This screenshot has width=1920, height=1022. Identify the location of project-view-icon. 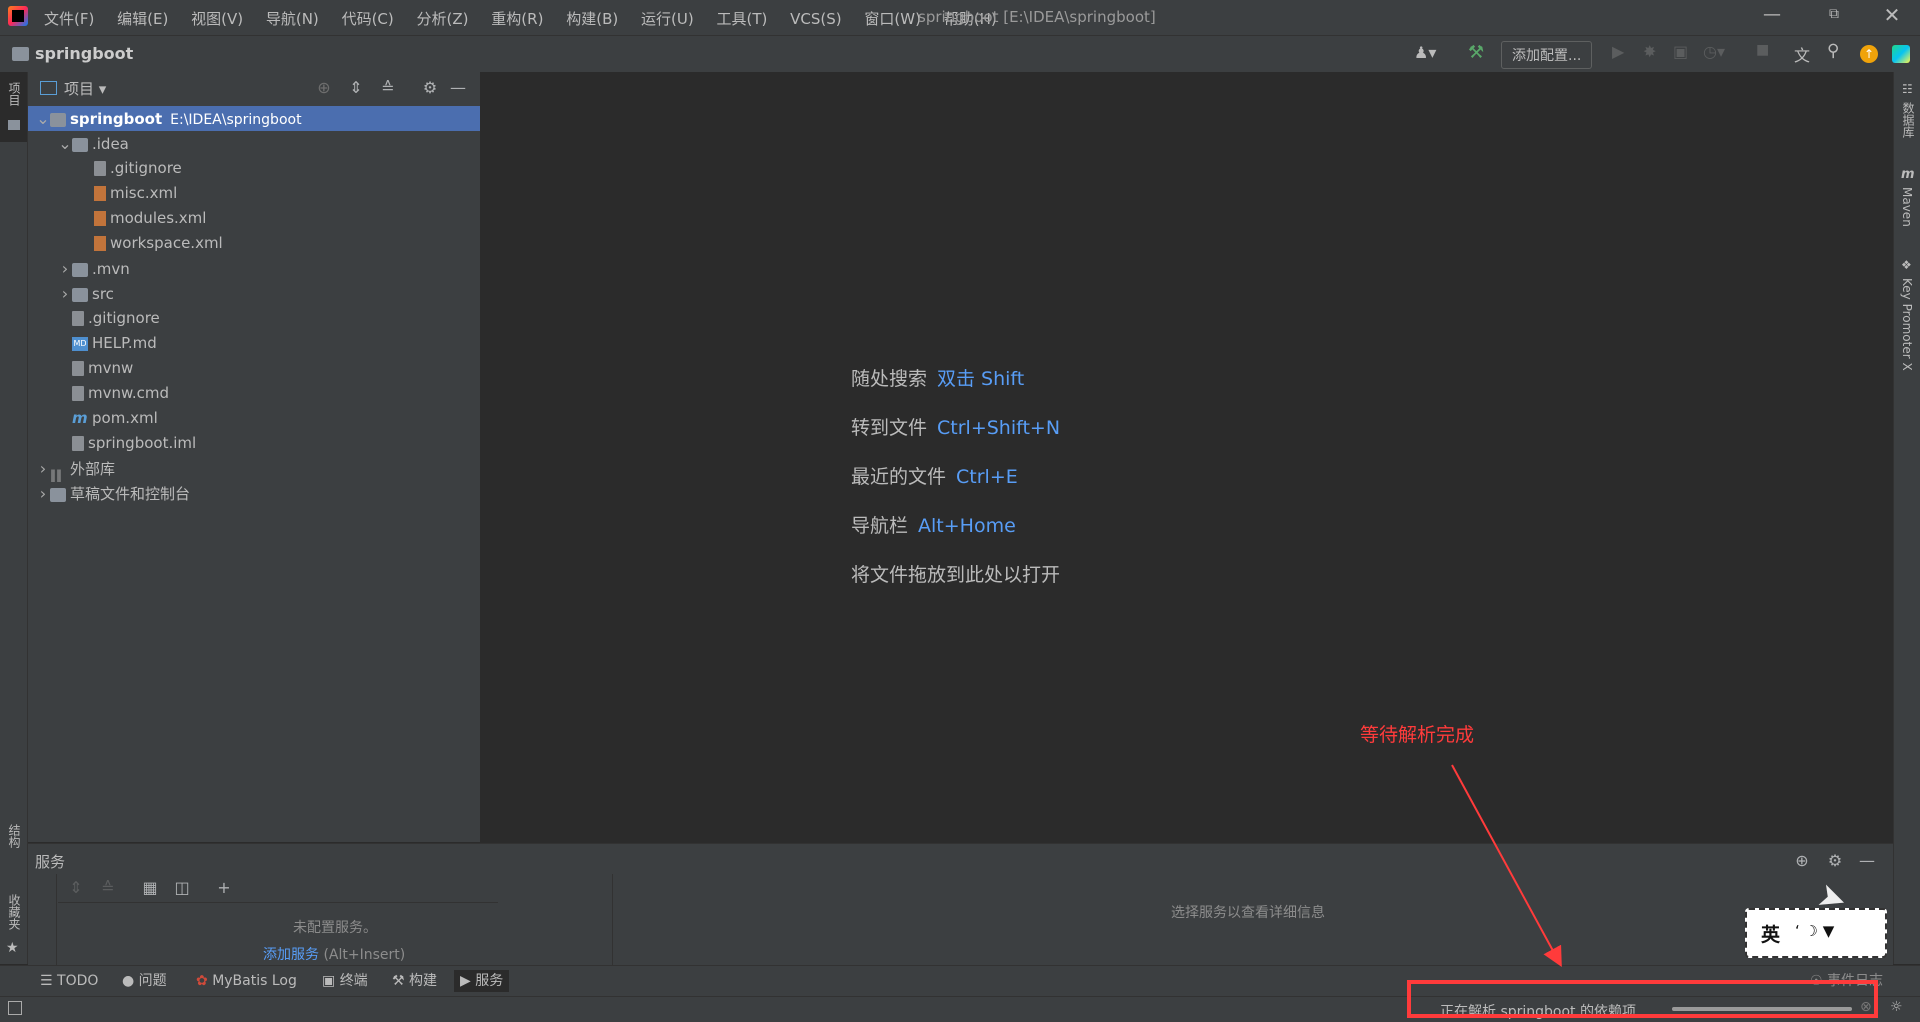
(48, 88).